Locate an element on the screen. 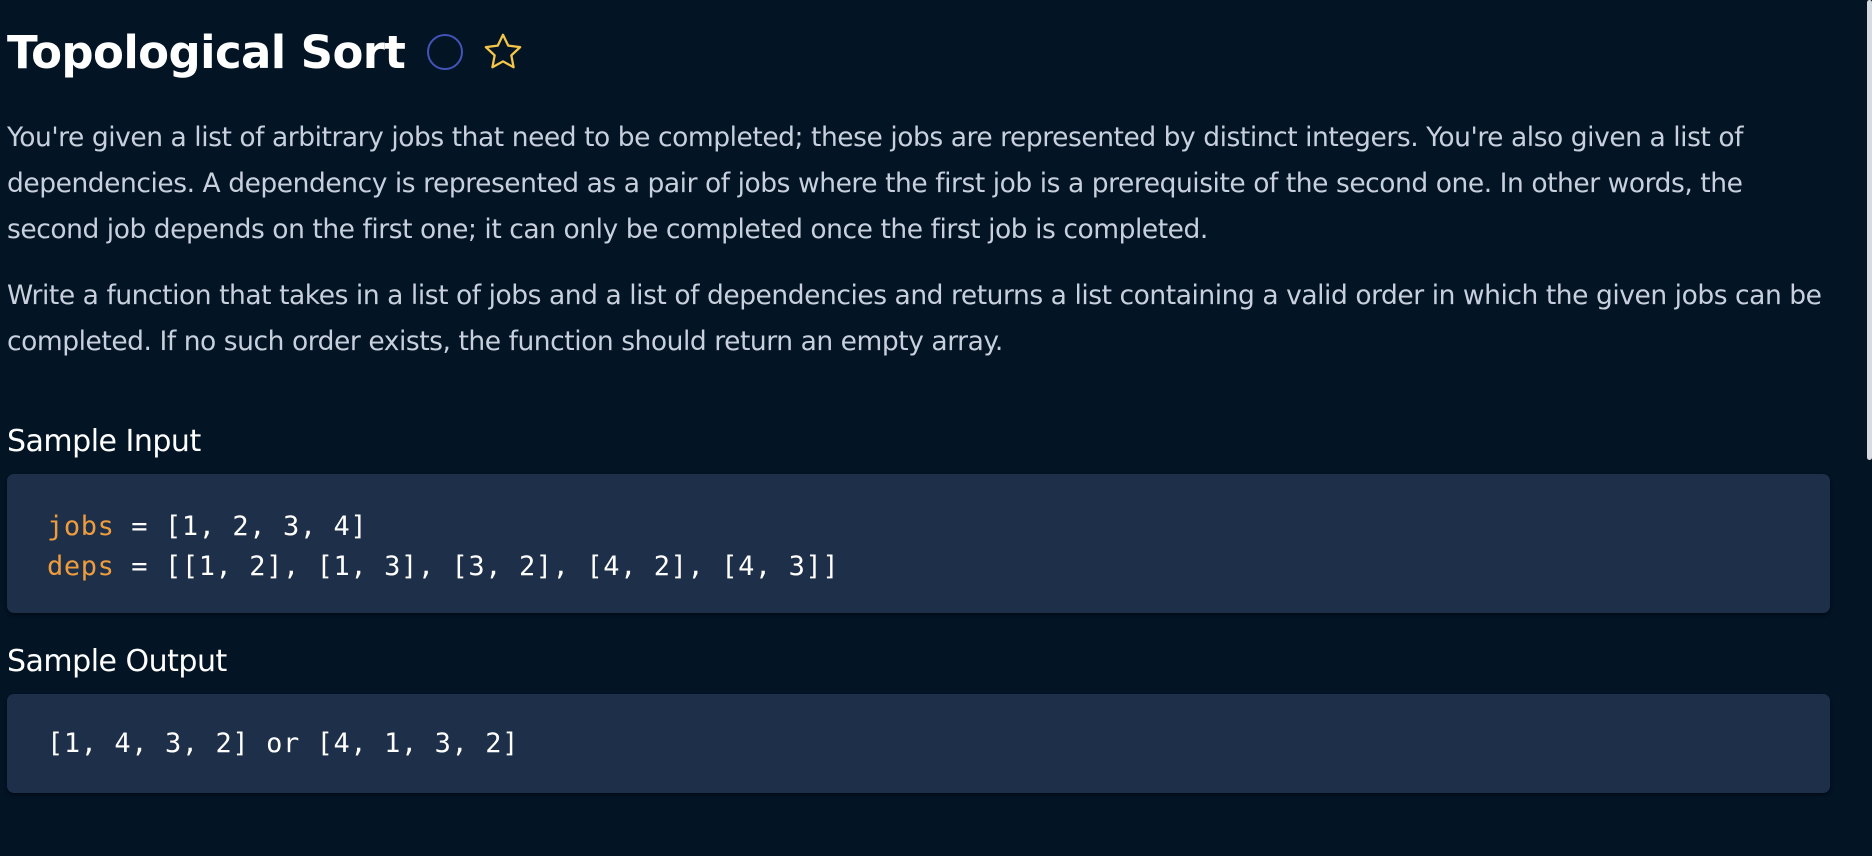  scrollbar is located at coordinates (1869, 230).